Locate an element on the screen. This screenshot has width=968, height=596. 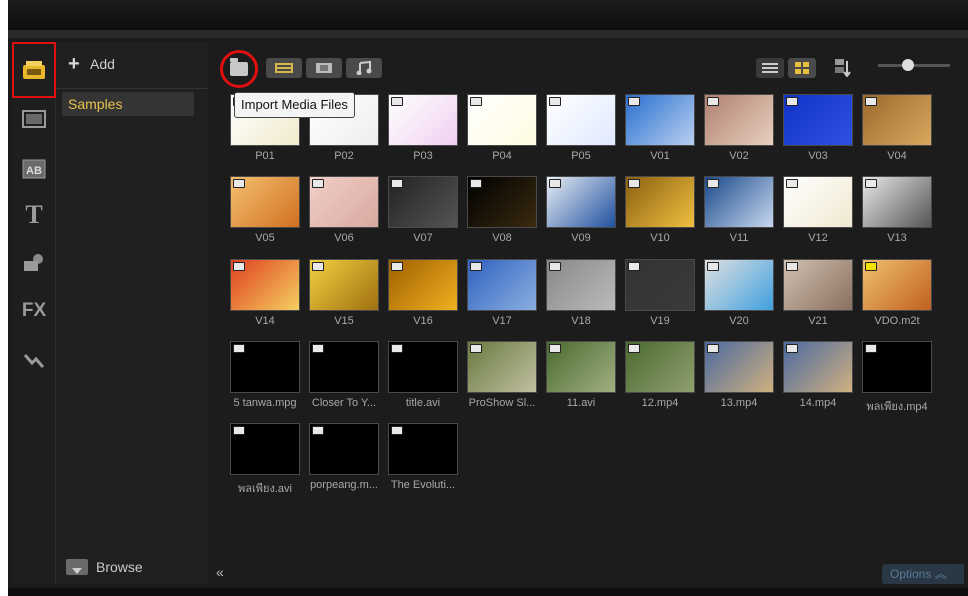
media-label: 13.mp4 is located at coordinates (739, 403).